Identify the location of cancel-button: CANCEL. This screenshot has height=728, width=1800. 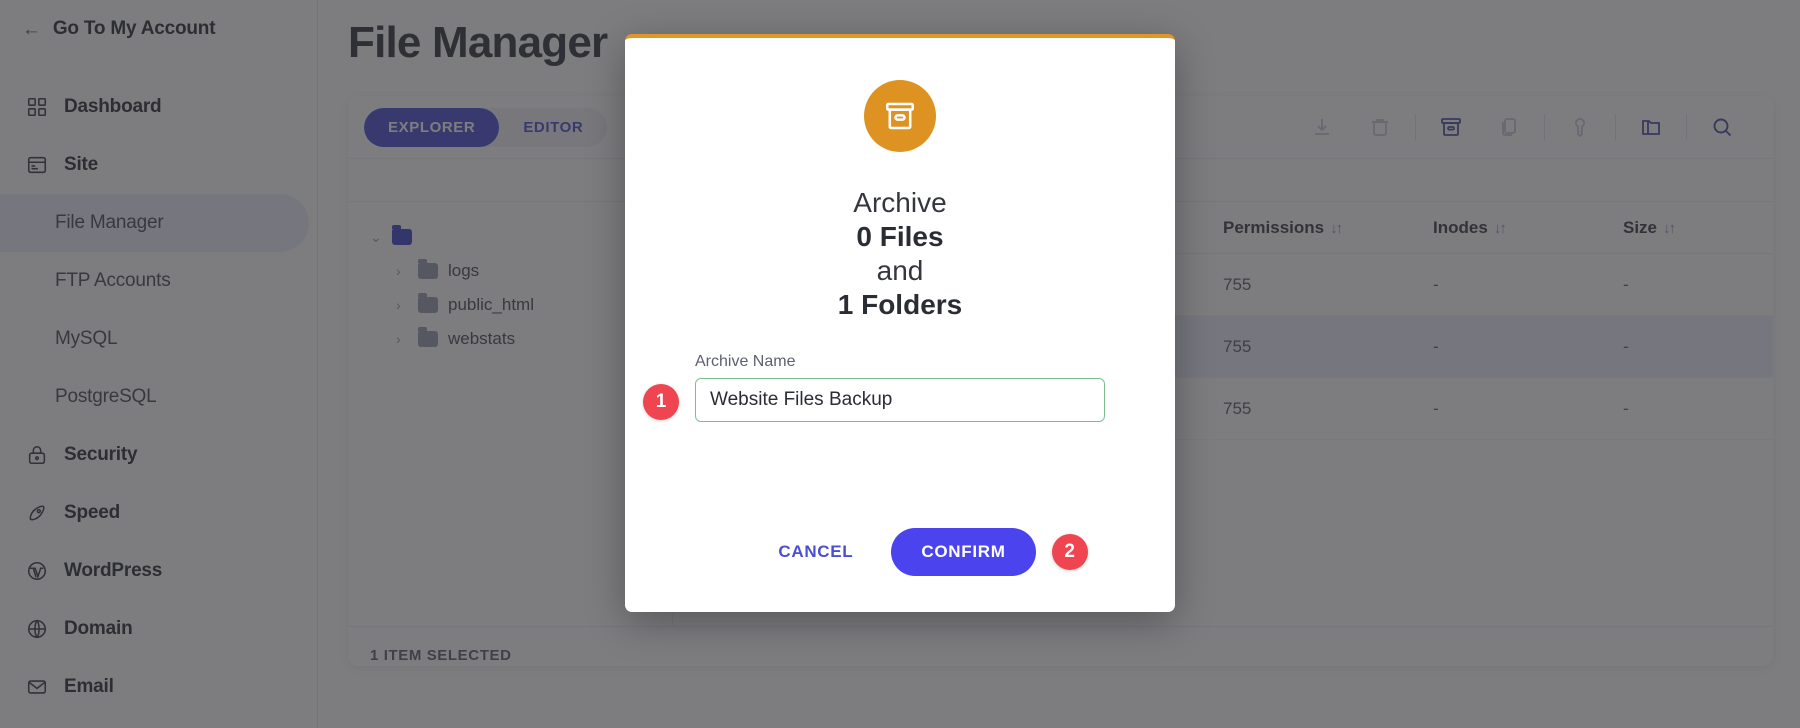
(815, 552).